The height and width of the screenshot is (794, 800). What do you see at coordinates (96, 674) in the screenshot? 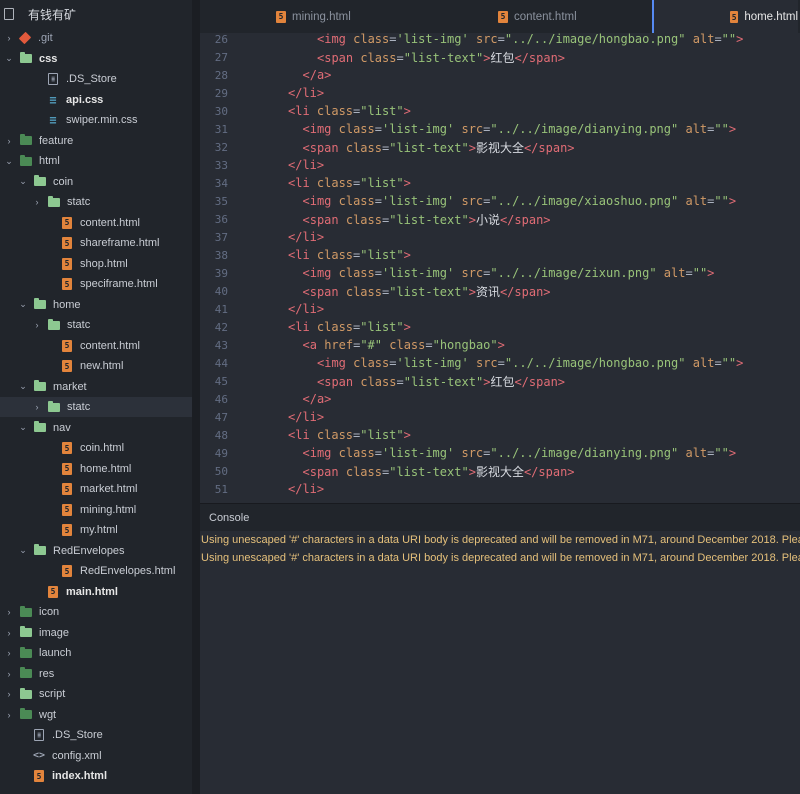
I see `tree-item: › res` at bounding box center [96, 674].